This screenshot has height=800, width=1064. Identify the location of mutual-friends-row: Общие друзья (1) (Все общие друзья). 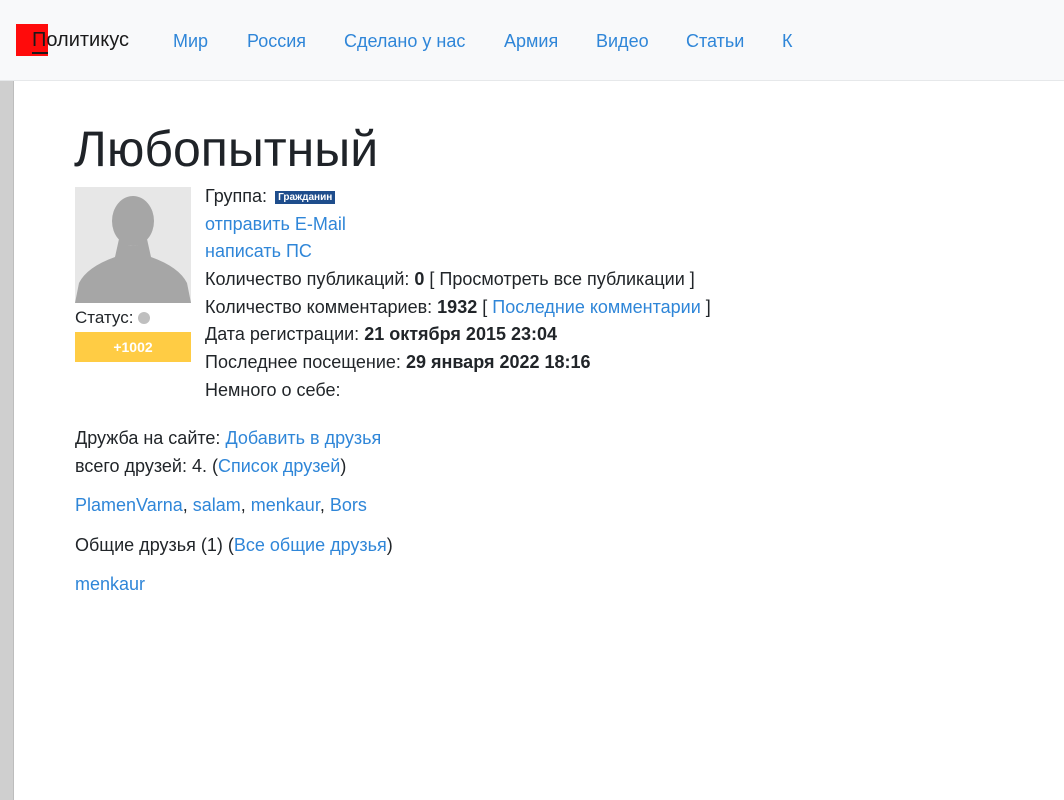
(234, 545).